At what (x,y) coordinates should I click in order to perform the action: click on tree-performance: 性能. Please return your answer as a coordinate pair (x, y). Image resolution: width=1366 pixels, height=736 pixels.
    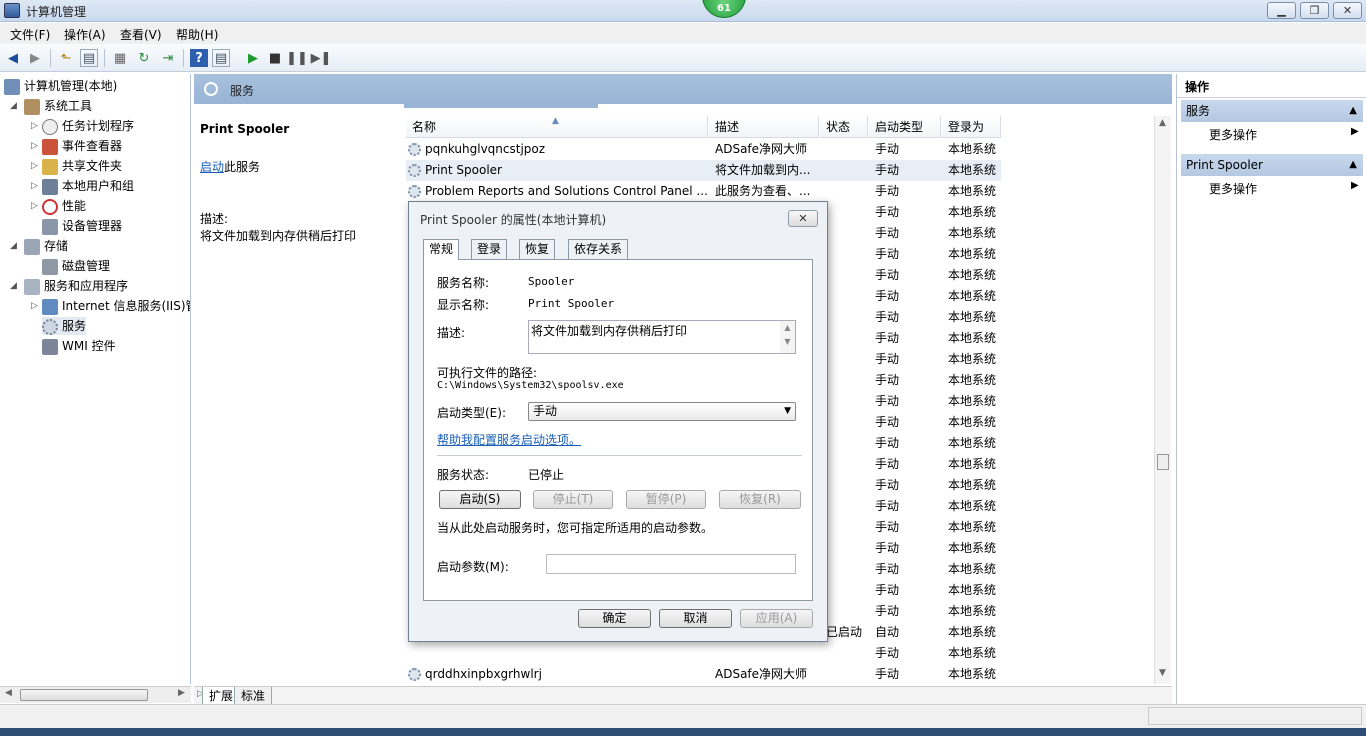
    Looking at the image, I should click on (64, 206).